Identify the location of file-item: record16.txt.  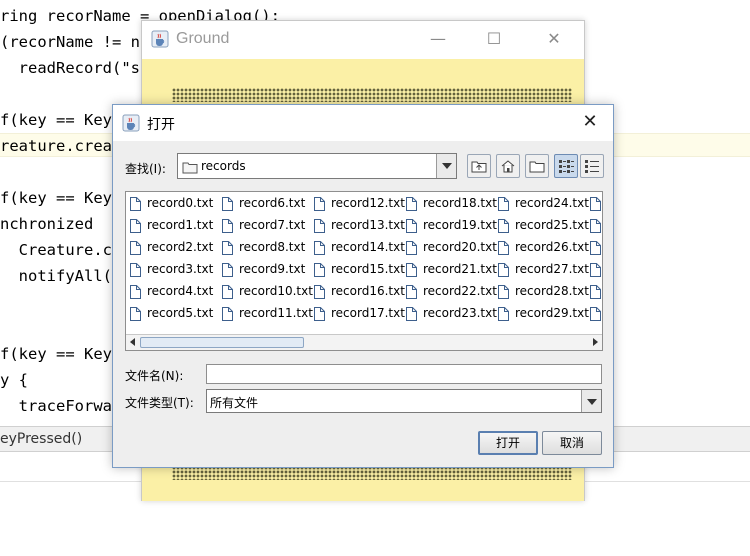
(359, 291).